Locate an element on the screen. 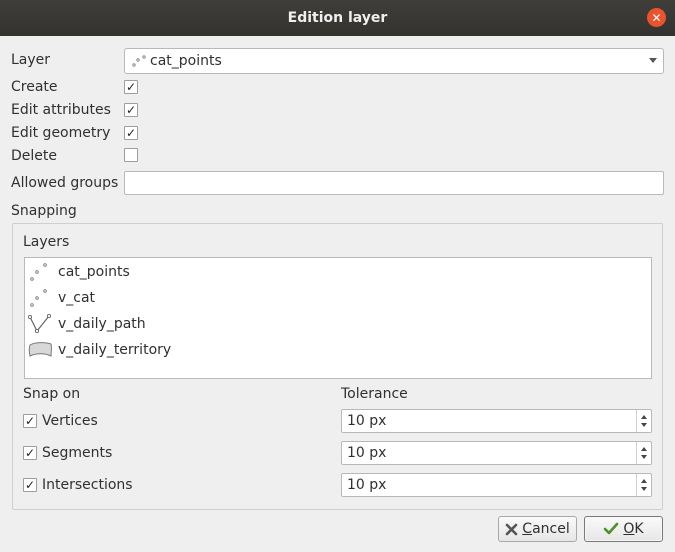 This screenshot has width=675, height=552. segments-label: Segments is located at coordinates (77, 453).